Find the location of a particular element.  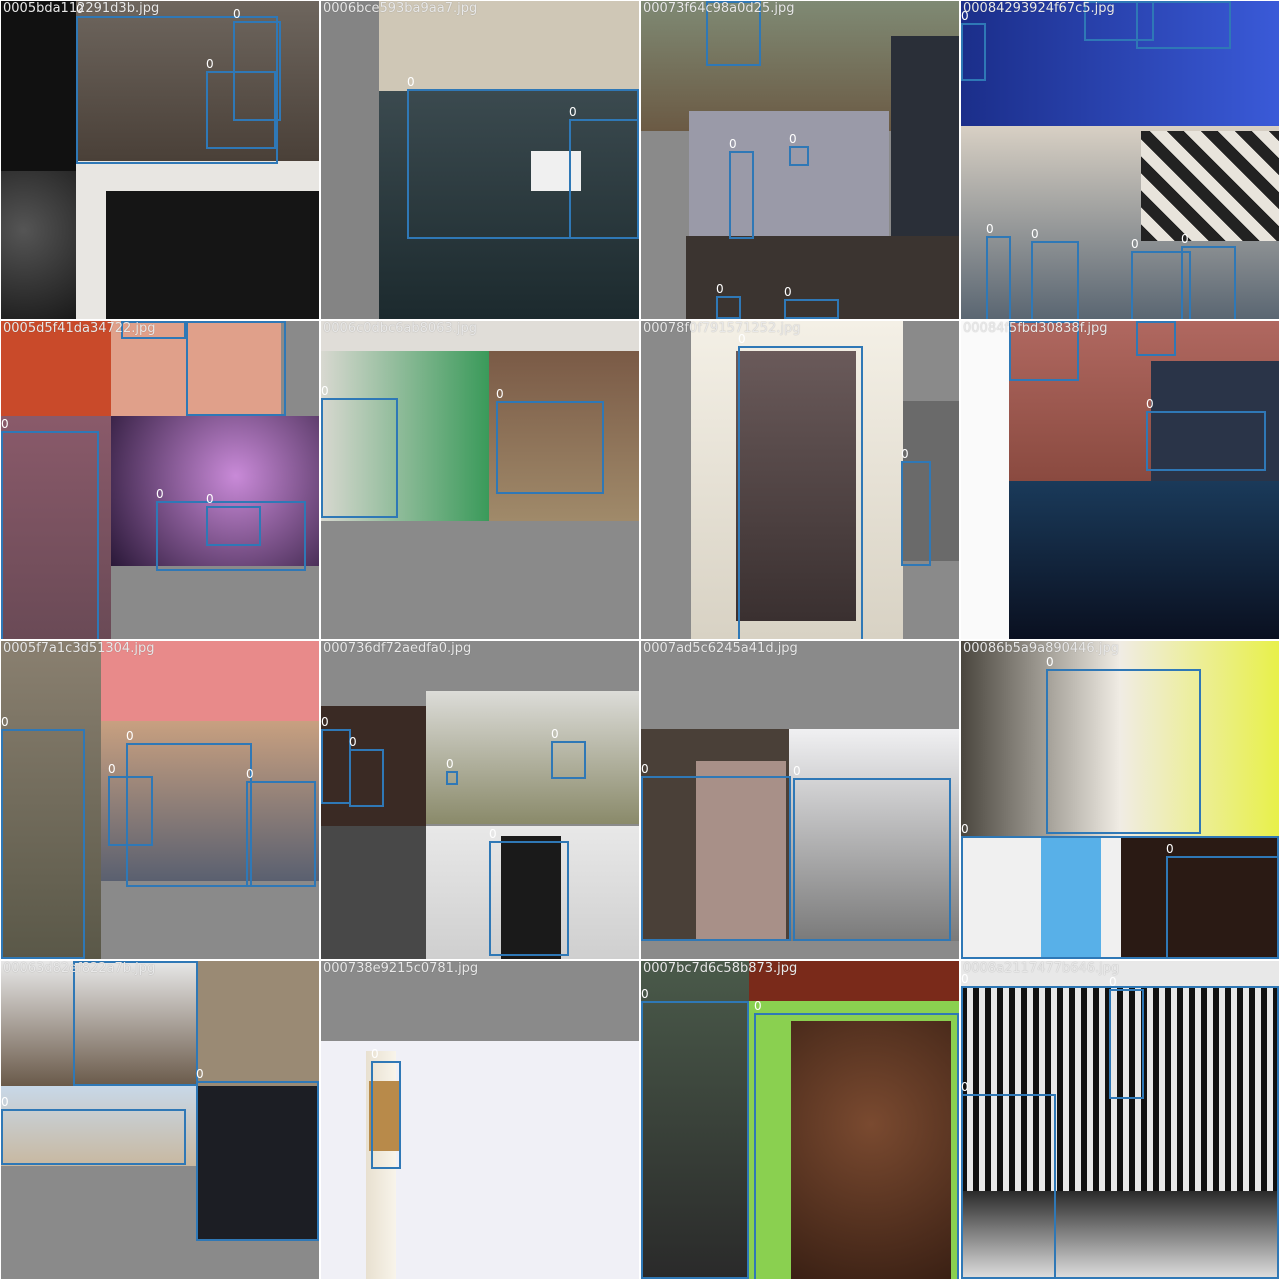

image-tile: 000000005d5f41da34722.jpg is located at coordinates (160, 480).